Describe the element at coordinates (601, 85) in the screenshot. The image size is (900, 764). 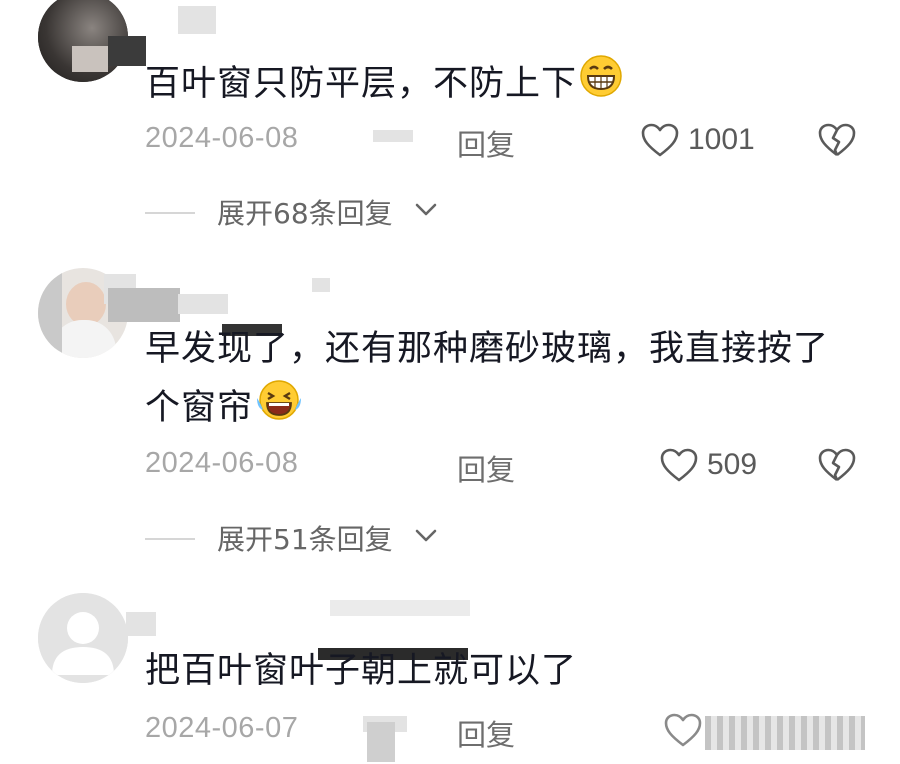
I see `grinning-face-icon` at that location.